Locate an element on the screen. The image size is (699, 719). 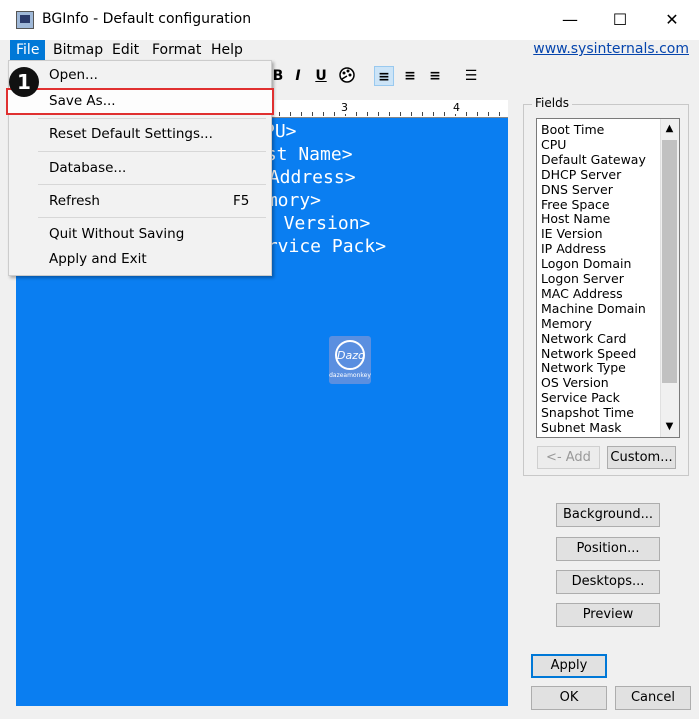
maximize-button: ☐ is located at coordinates (620, 20).